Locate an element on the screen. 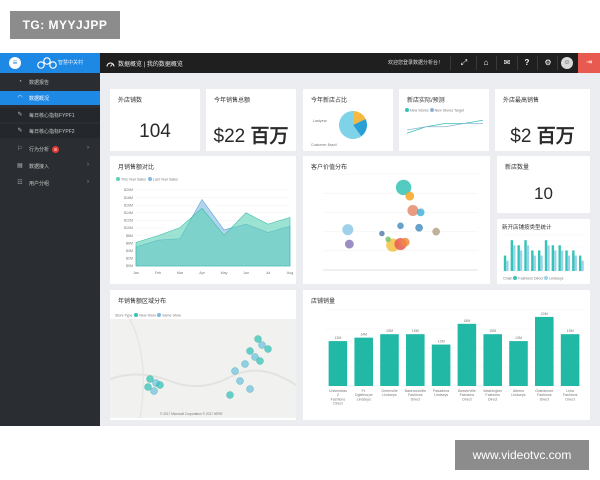 This screenshot has width=600, height=480. help-icon: ? is located at coordinates (527, 63).